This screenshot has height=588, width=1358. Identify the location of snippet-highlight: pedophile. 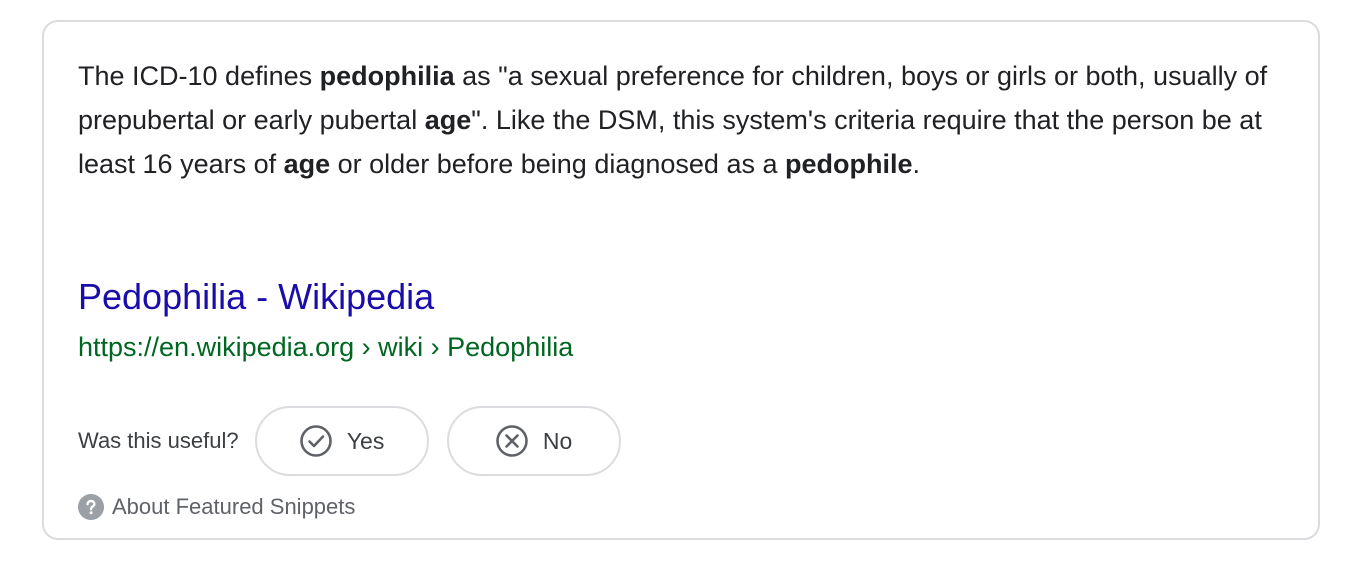
(848, 164).